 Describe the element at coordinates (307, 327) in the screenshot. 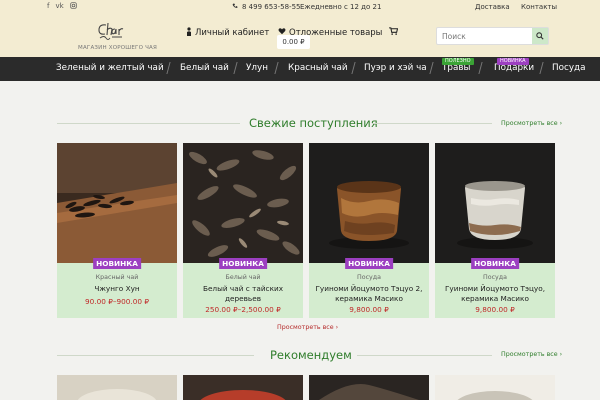

I see `fresh-more-link: Просмотреть все ›` at that location.